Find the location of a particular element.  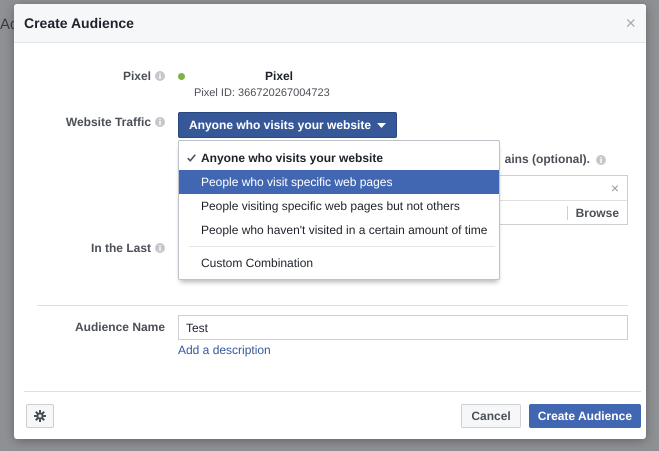

create-audience-button: Create Audience is located at coordinates (584, 416).